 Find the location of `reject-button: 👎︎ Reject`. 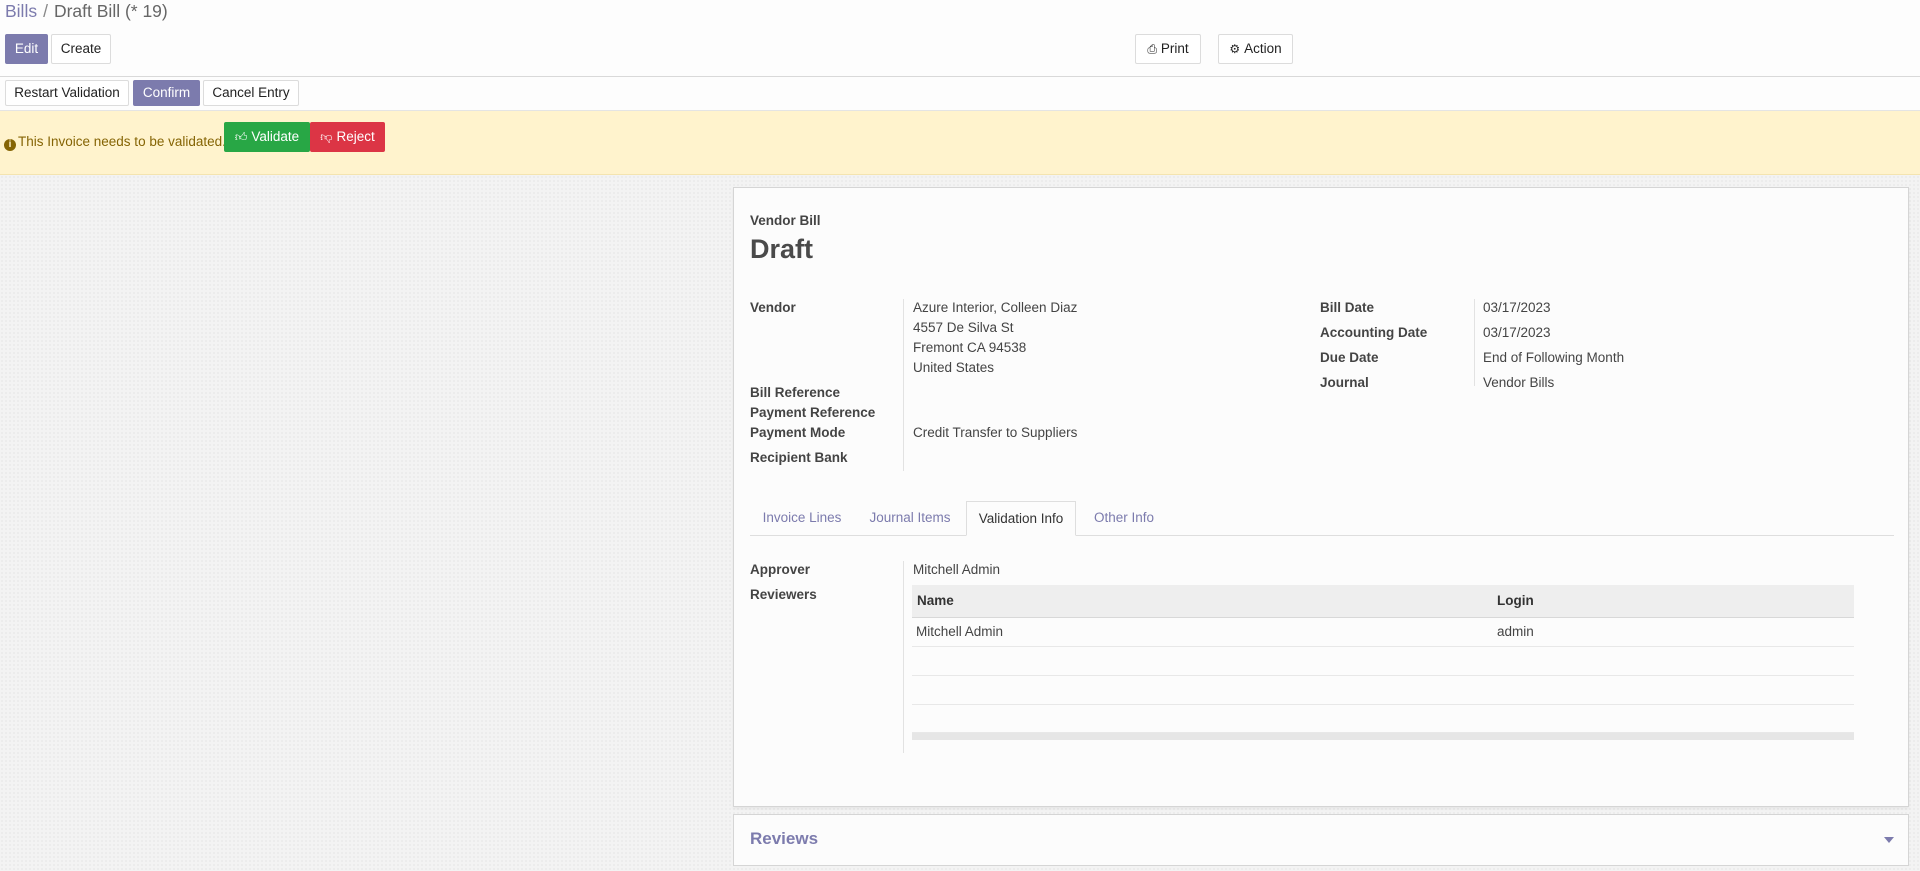

reject-button: 👎︎ Reject is located at coordinates (347, 137).